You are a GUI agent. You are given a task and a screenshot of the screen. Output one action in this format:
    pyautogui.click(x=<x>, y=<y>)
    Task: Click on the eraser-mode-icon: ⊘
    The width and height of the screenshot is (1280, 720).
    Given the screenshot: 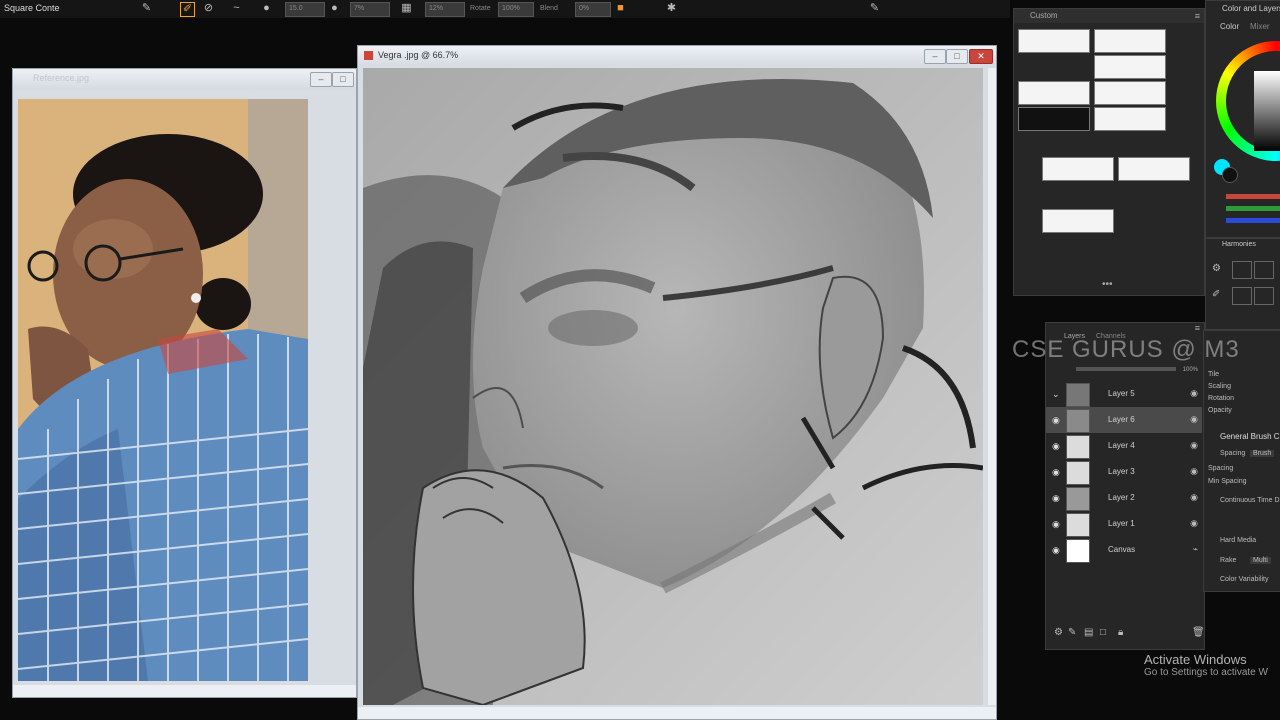 What is the action you would take?
    pyautogui.click(x=208, y=8)
    